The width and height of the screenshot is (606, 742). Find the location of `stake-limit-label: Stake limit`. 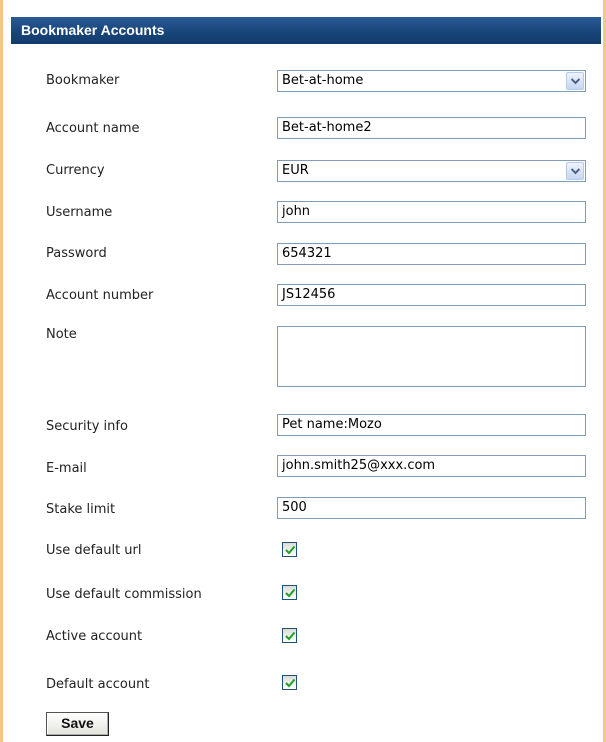

stake-limit-label: Stake limit is located at coordinates (81, 509).